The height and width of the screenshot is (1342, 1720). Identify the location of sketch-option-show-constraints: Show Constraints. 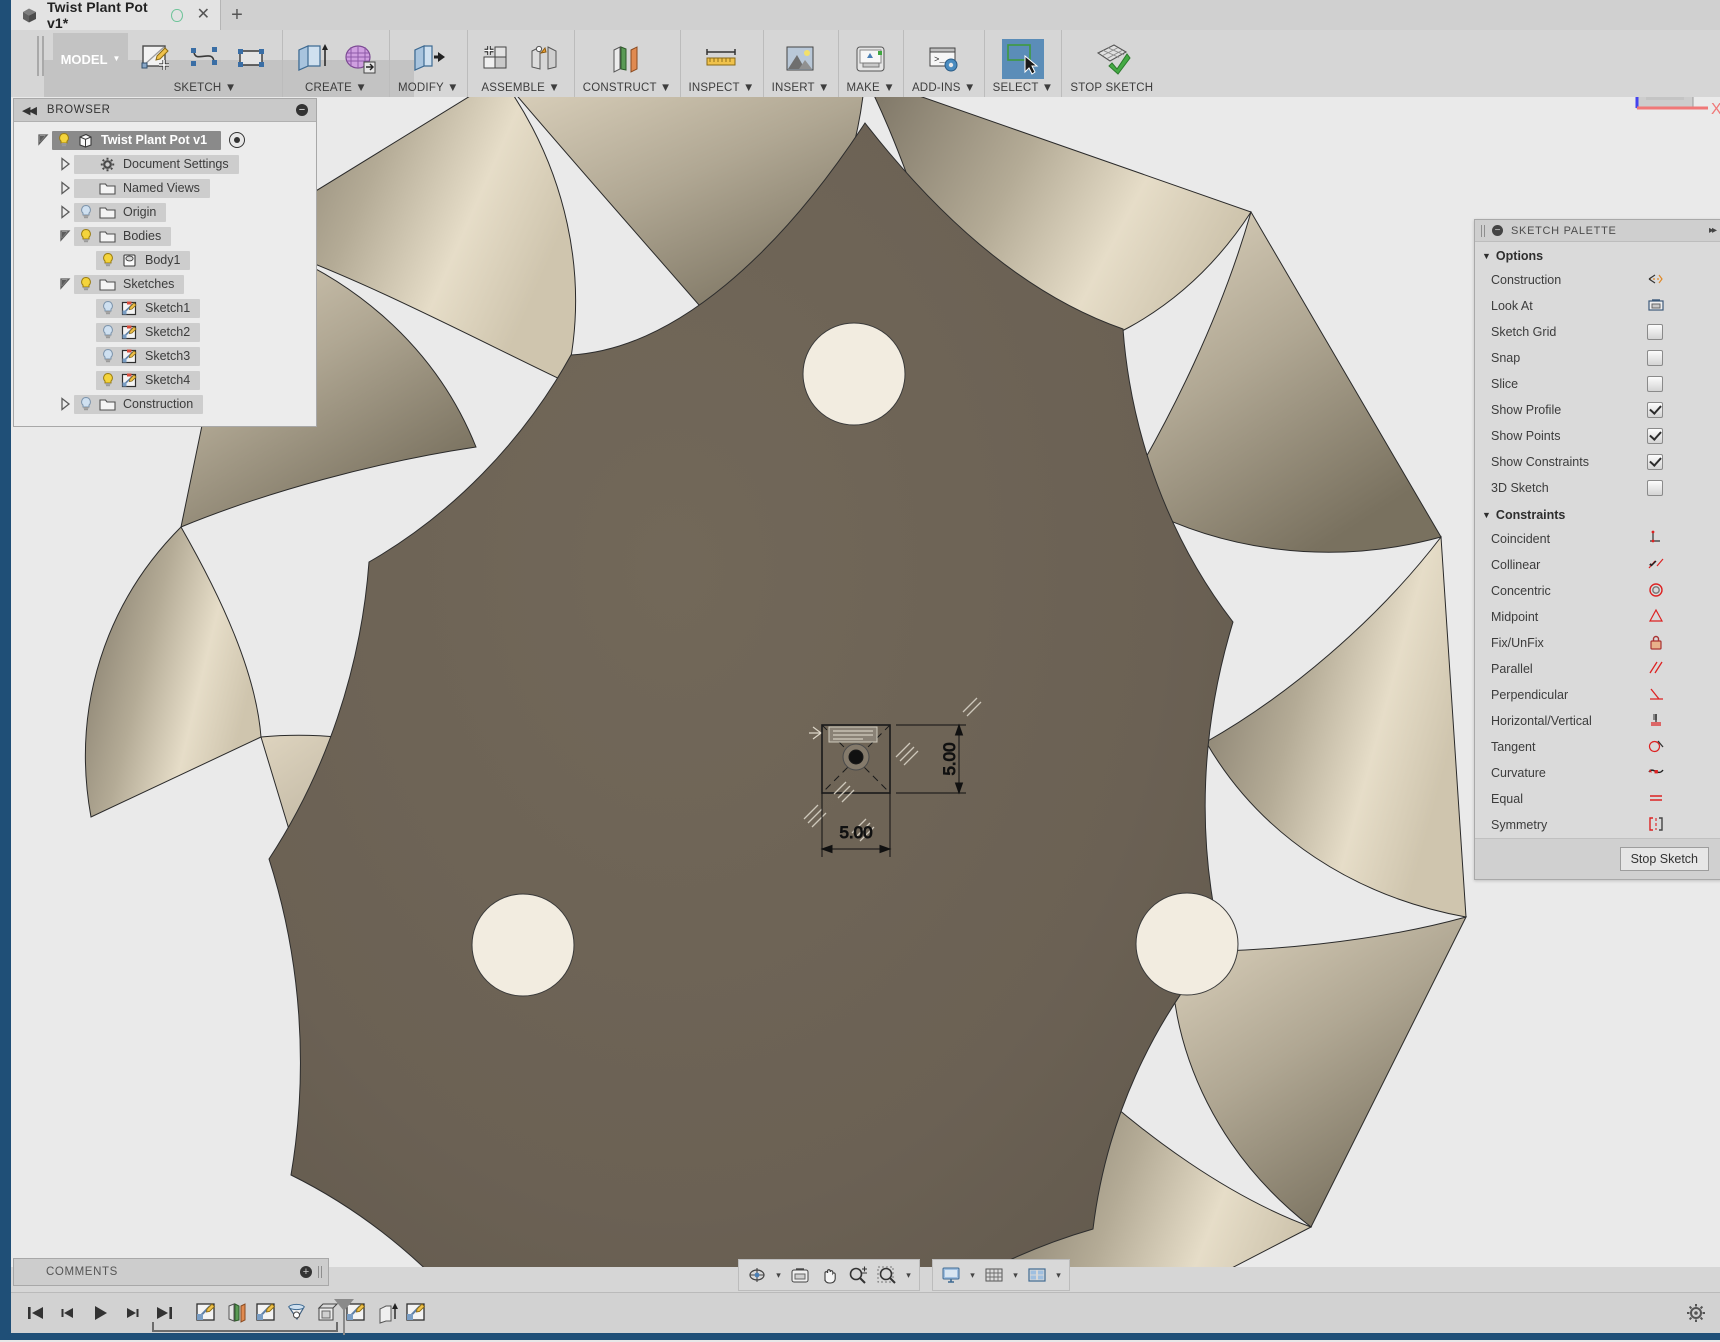
(1597, 462).